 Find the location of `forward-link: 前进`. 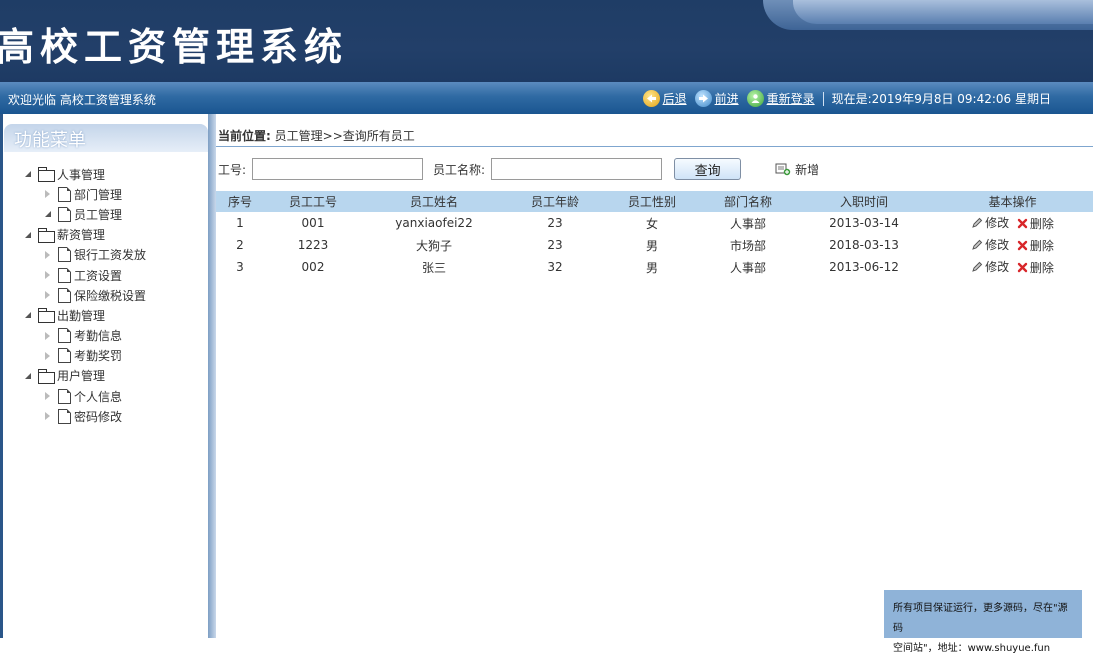

forward-link: 前进 is located at coordinates (716, 98).